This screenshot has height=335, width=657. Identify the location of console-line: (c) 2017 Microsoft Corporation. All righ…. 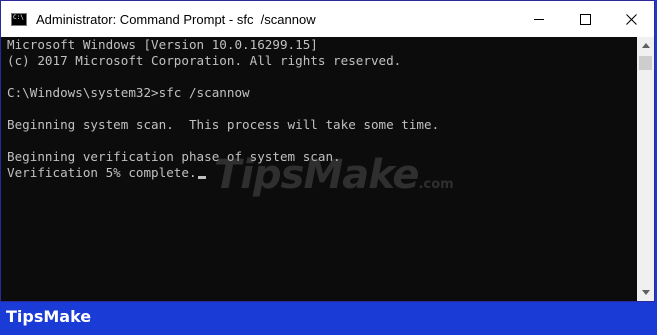
(204, 60).